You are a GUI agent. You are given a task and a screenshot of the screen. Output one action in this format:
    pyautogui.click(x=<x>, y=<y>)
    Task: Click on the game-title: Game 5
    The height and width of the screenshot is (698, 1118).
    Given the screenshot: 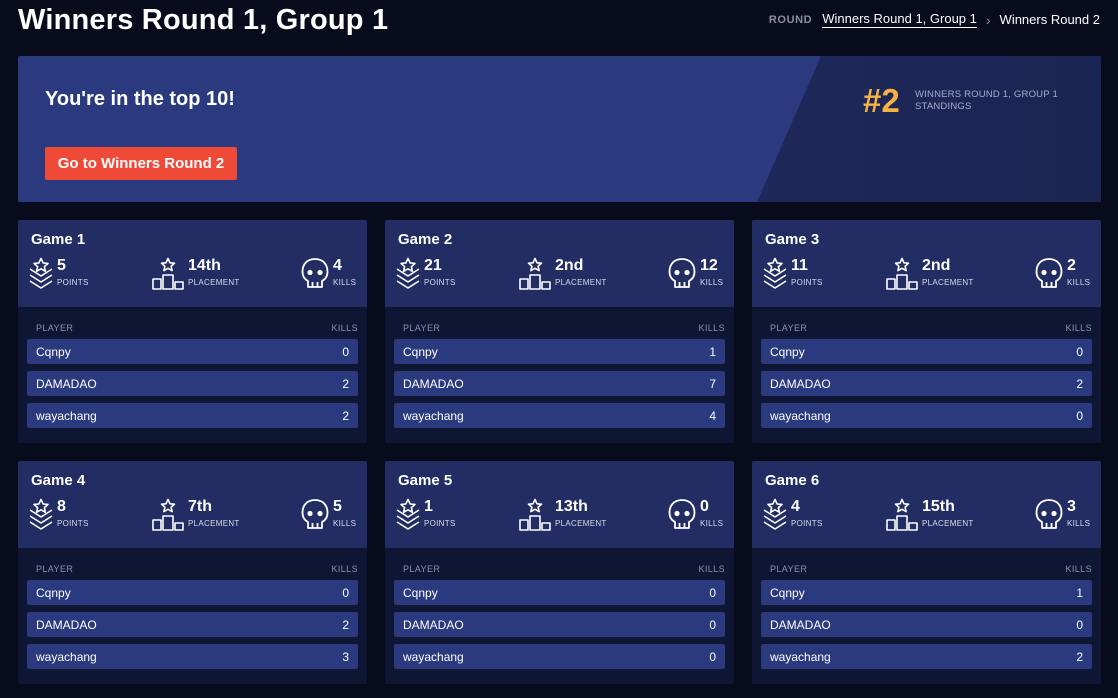 What is the action you would take?
    pyautogui.click(x=425, y=480)
    